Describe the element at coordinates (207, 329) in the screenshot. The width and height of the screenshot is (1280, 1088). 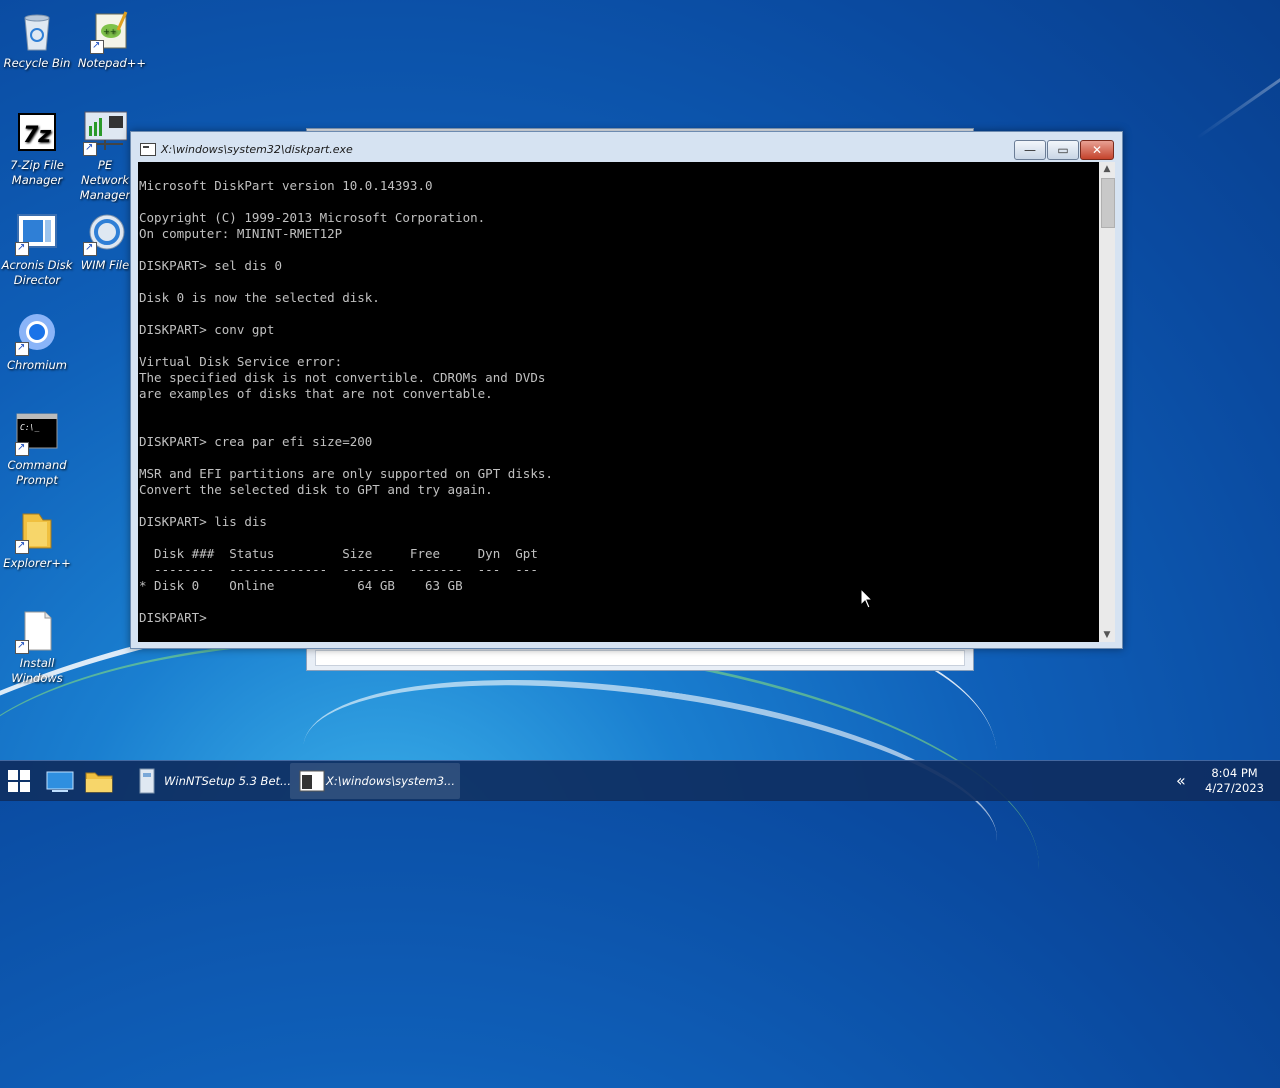
I see `console-line: DISKPART> conv gpt` at that location.